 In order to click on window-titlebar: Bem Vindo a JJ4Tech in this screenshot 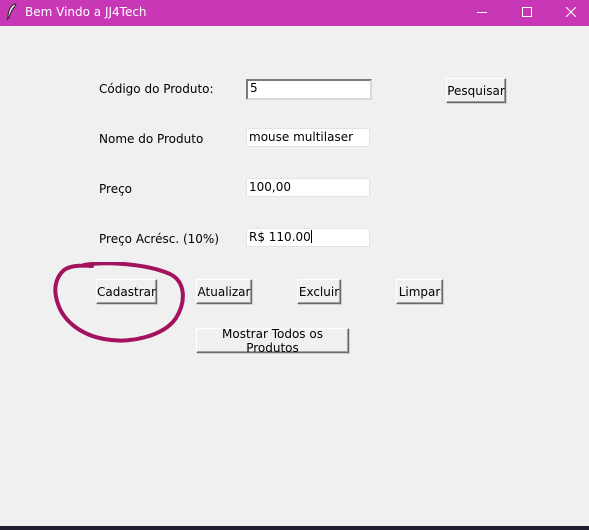, I will do `click(294, 13)`.